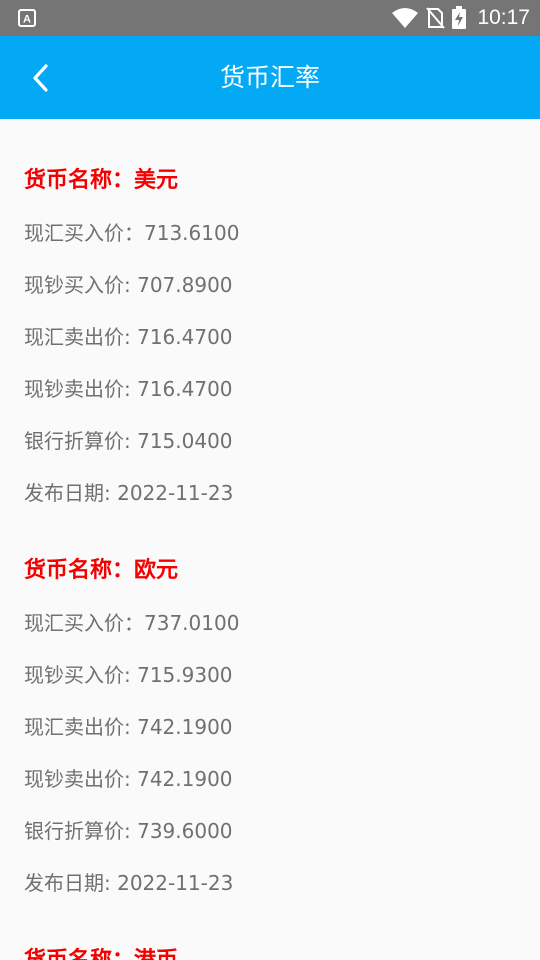  What do you see at coordinates (128, 285) in the screenshot?
I see `cash-buy-price: 现钞买入价: 707.8900` at bounding box center [128, 285].